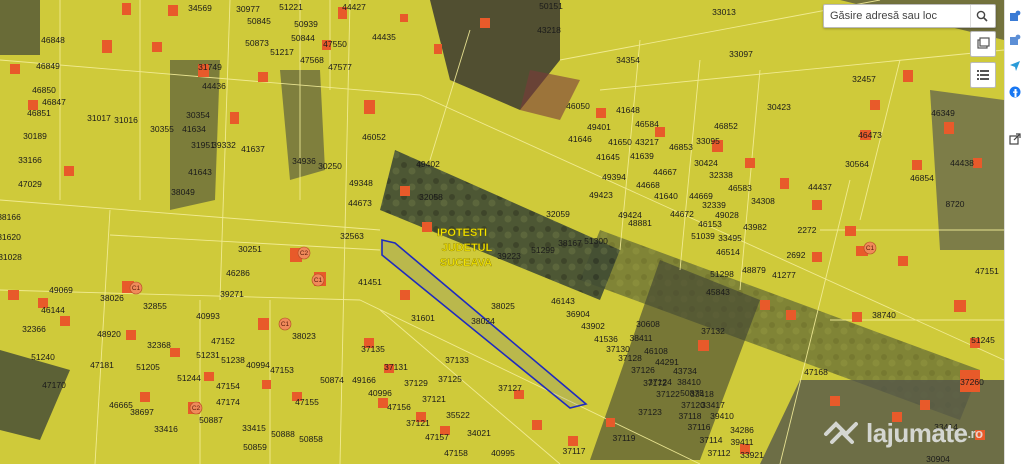  I want to click on parcel-label: 47029, so click(30, 184).